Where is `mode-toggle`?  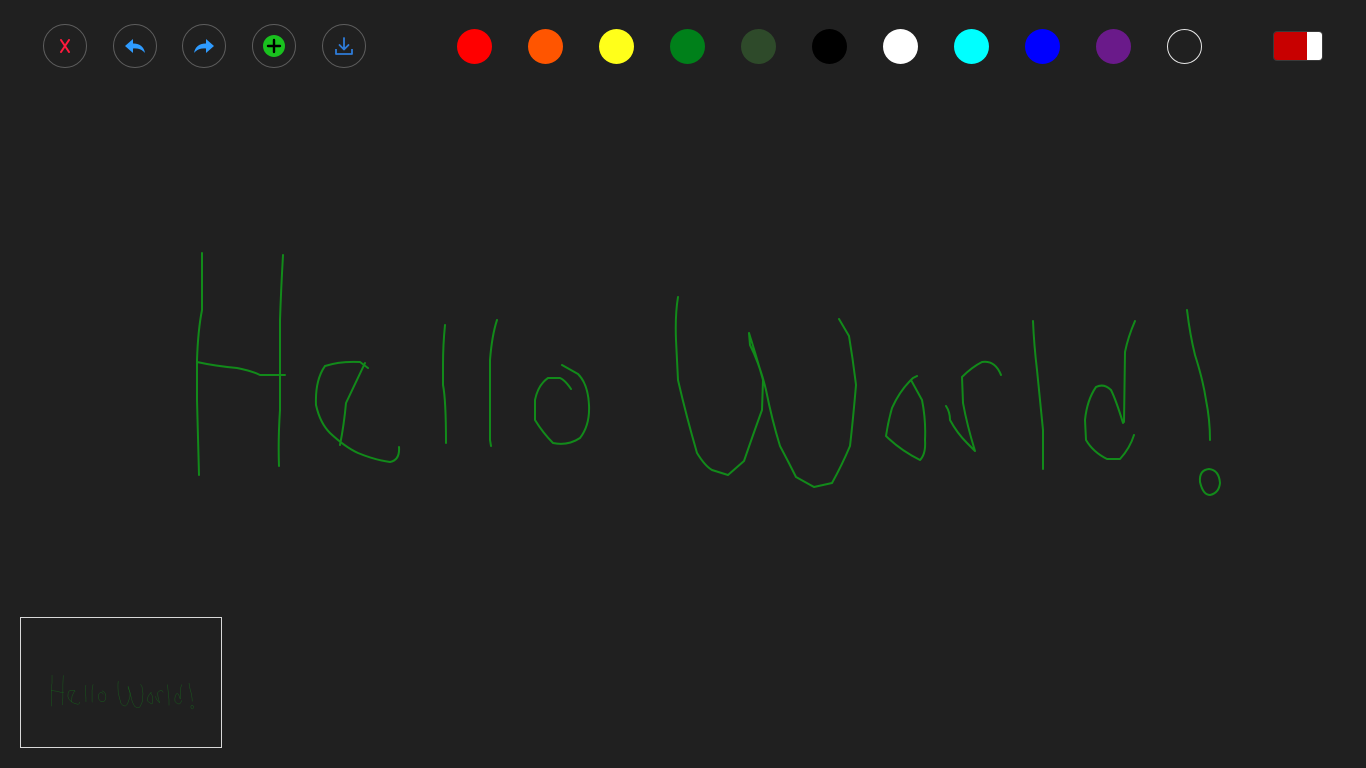 mode-toggle is located at coordinates (1298, 46).